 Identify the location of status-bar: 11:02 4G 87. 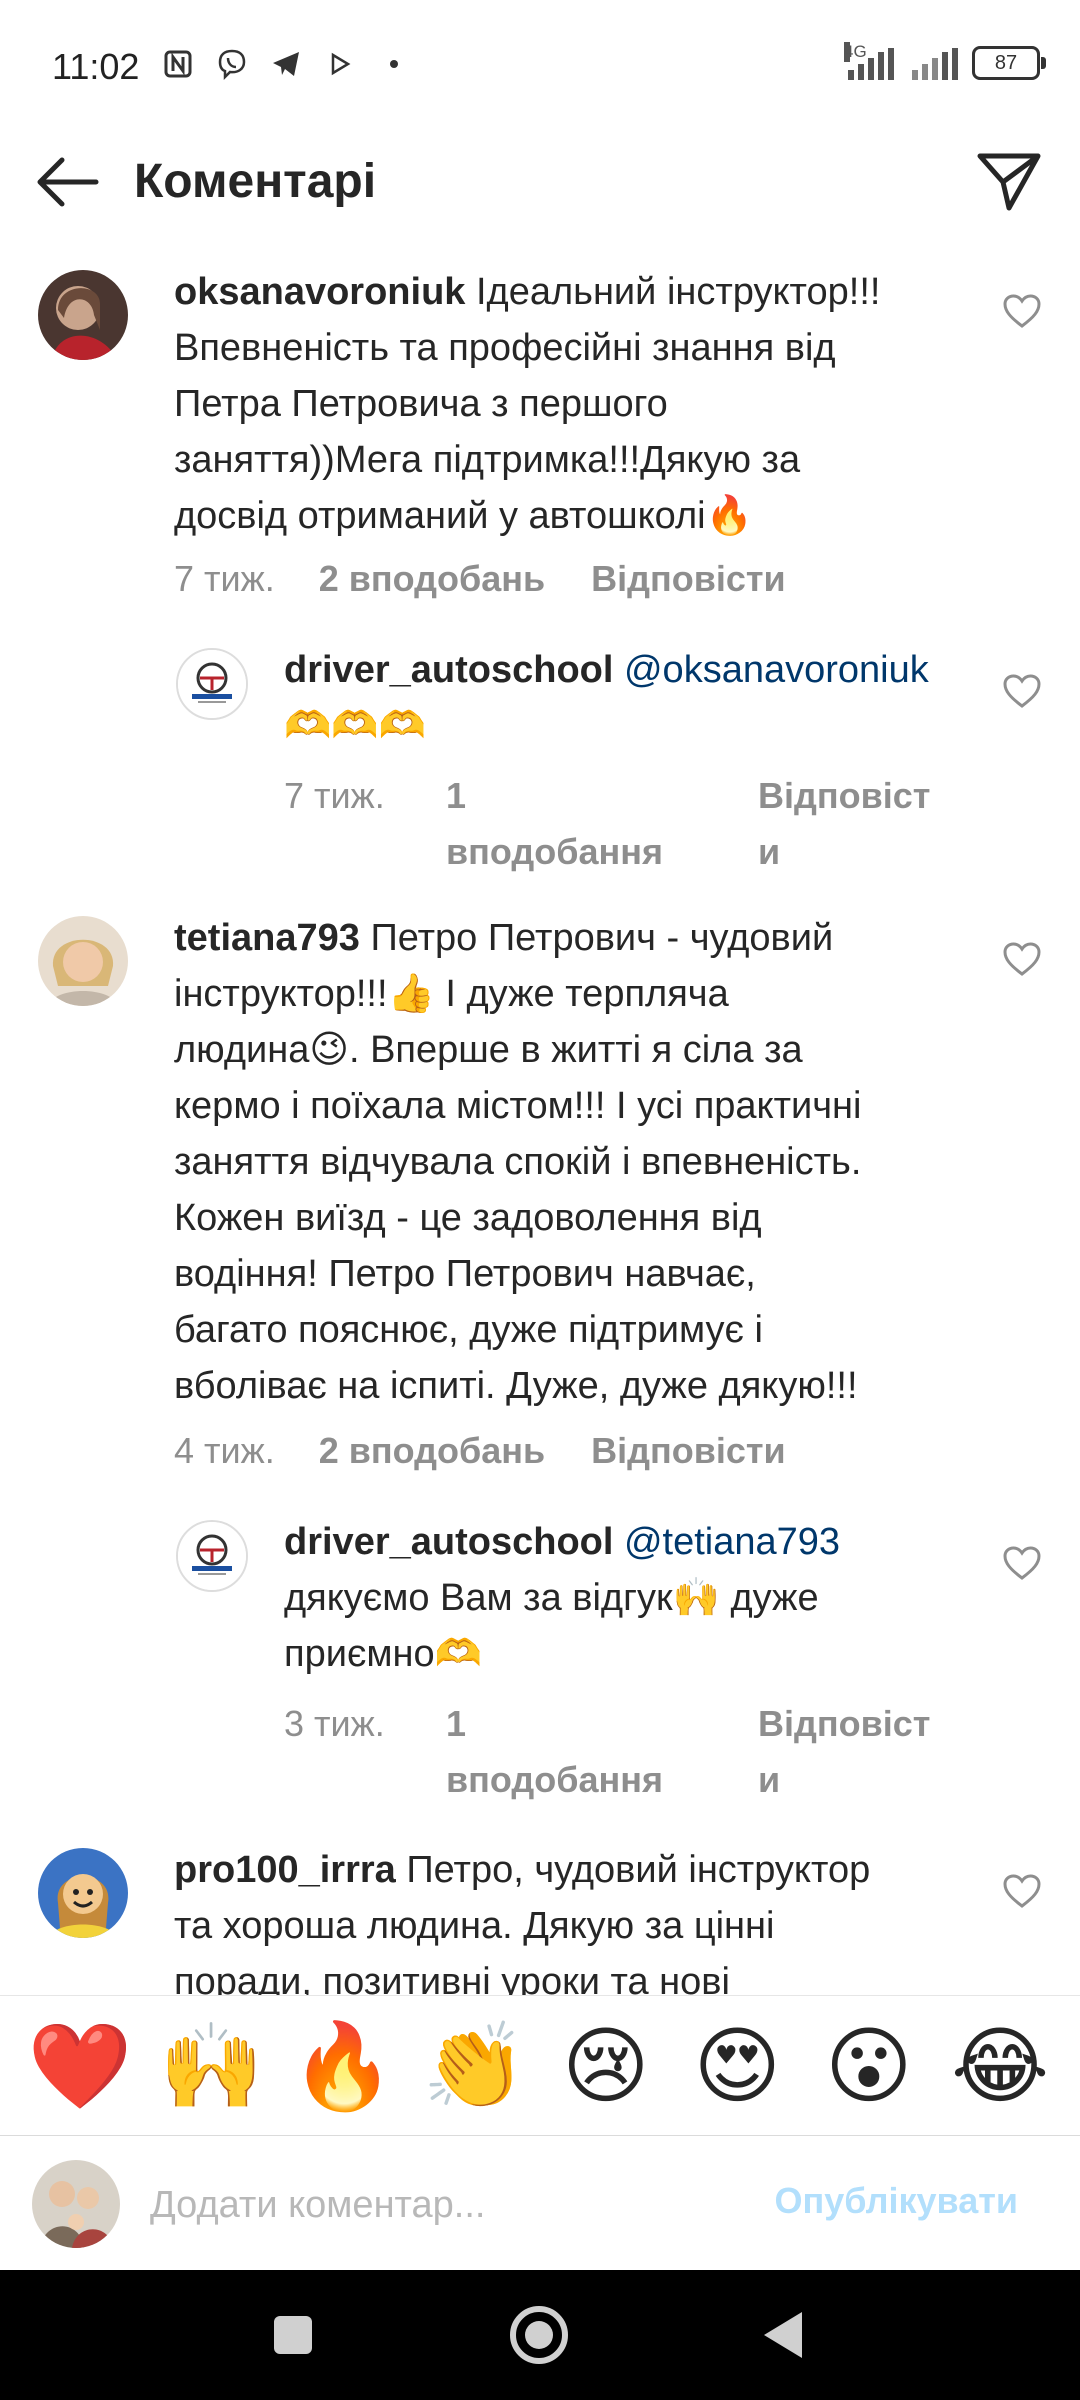
(540, 65).